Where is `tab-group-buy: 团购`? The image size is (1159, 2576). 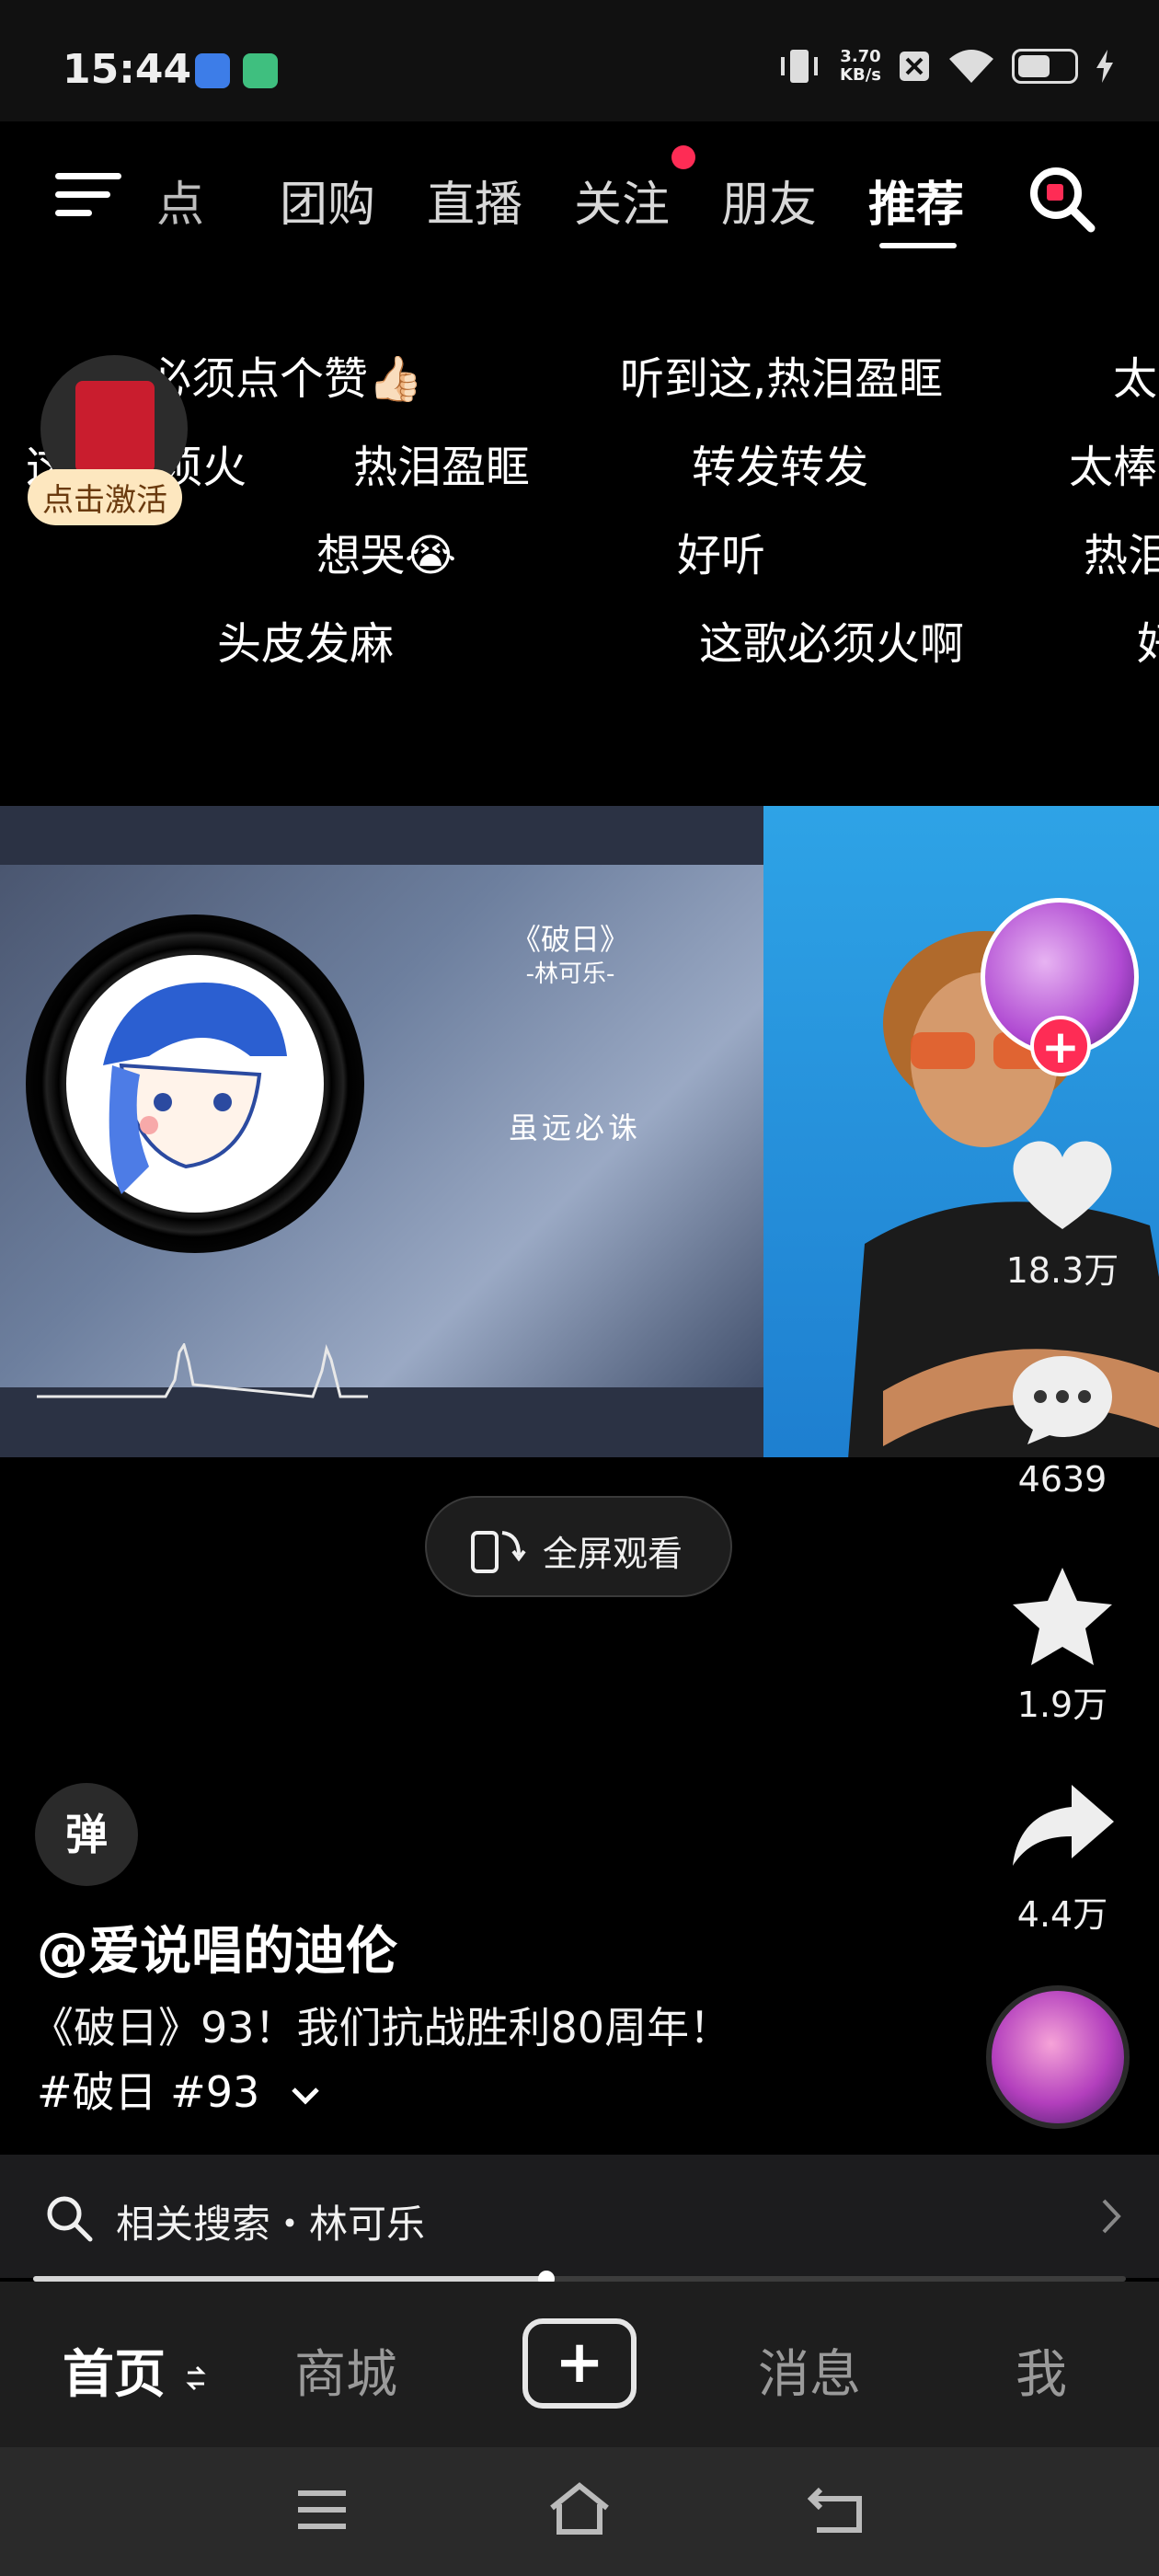 tab-group-buy: 团购 is located at coordinates (327, 200).